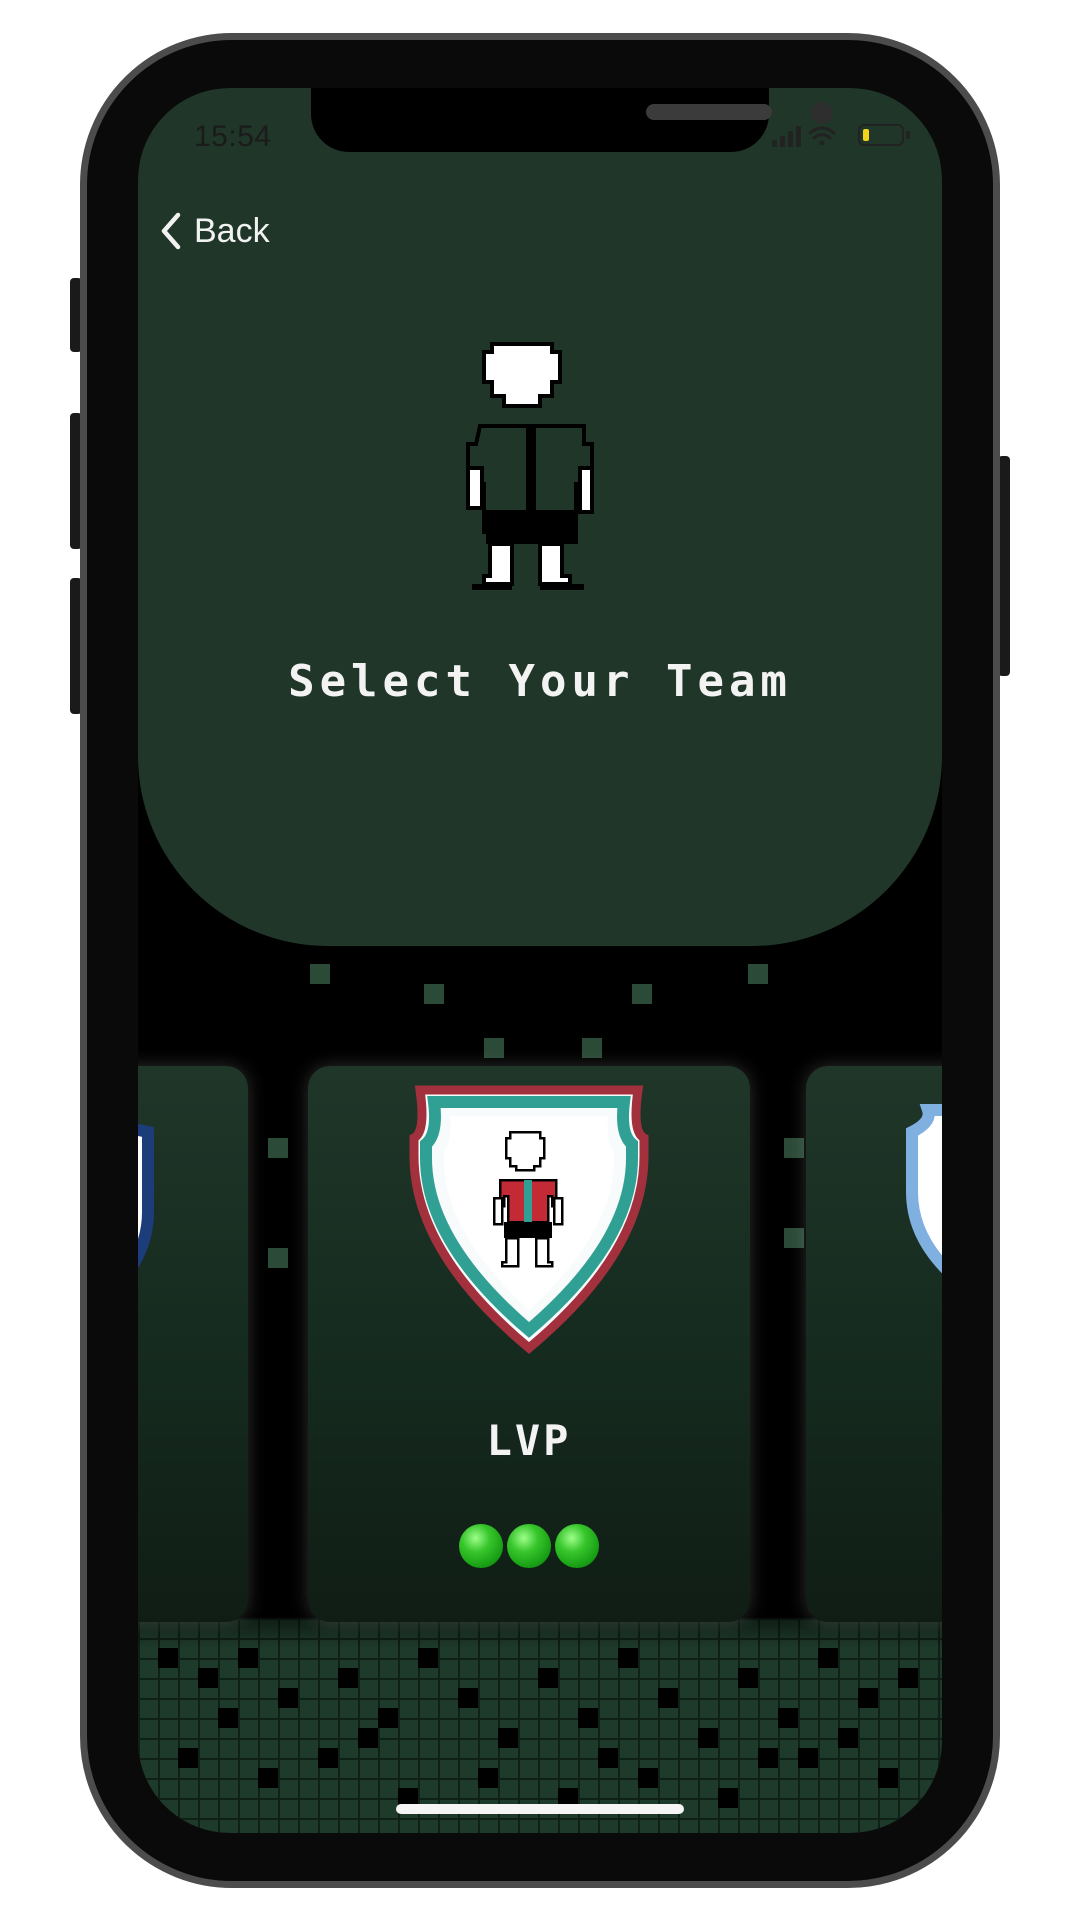  I want to click on battery-tip, so click(908, 135).